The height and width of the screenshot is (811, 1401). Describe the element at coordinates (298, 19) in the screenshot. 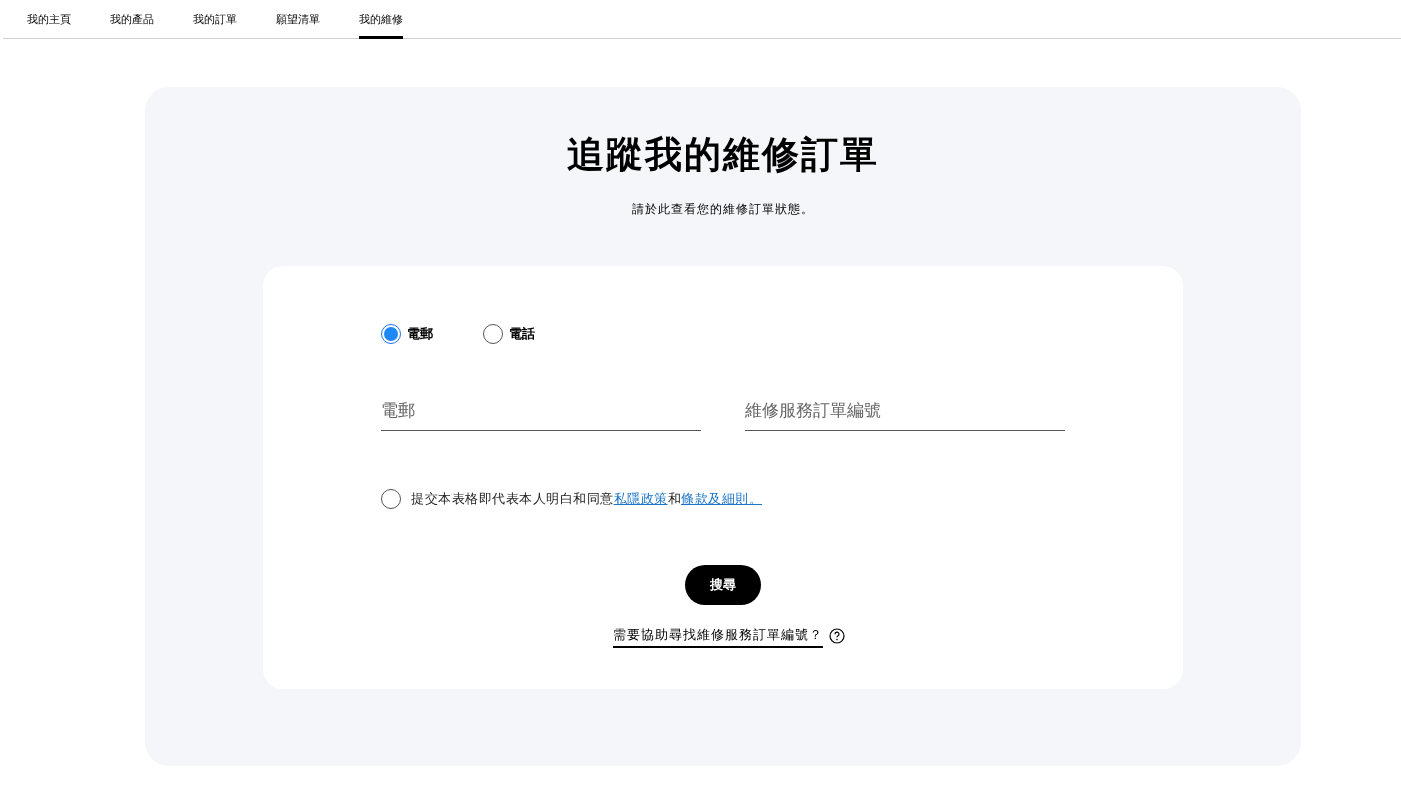

I see `nav-tab: 願望清單` at that location.